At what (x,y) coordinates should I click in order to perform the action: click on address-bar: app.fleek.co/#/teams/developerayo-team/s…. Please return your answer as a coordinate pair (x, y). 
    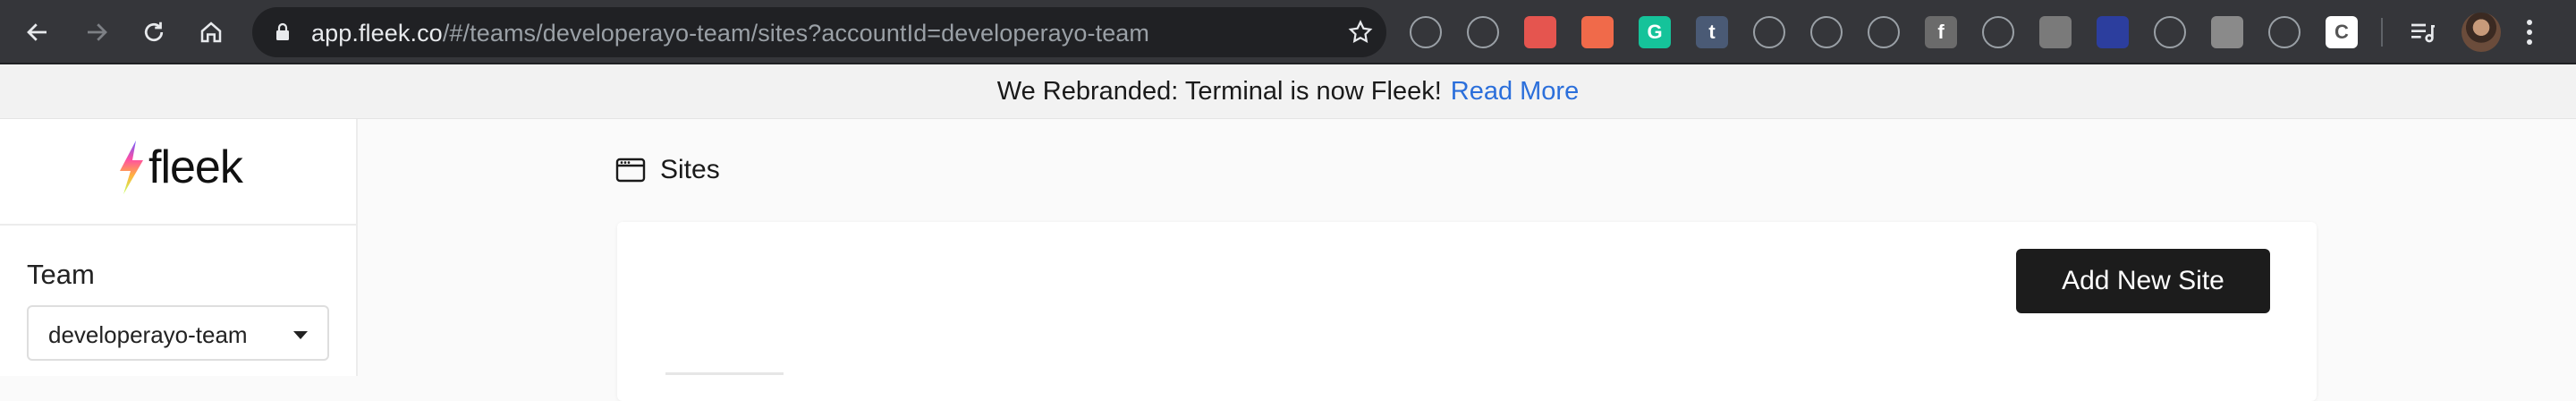
    Looking at the image, I should click on (819, 32).